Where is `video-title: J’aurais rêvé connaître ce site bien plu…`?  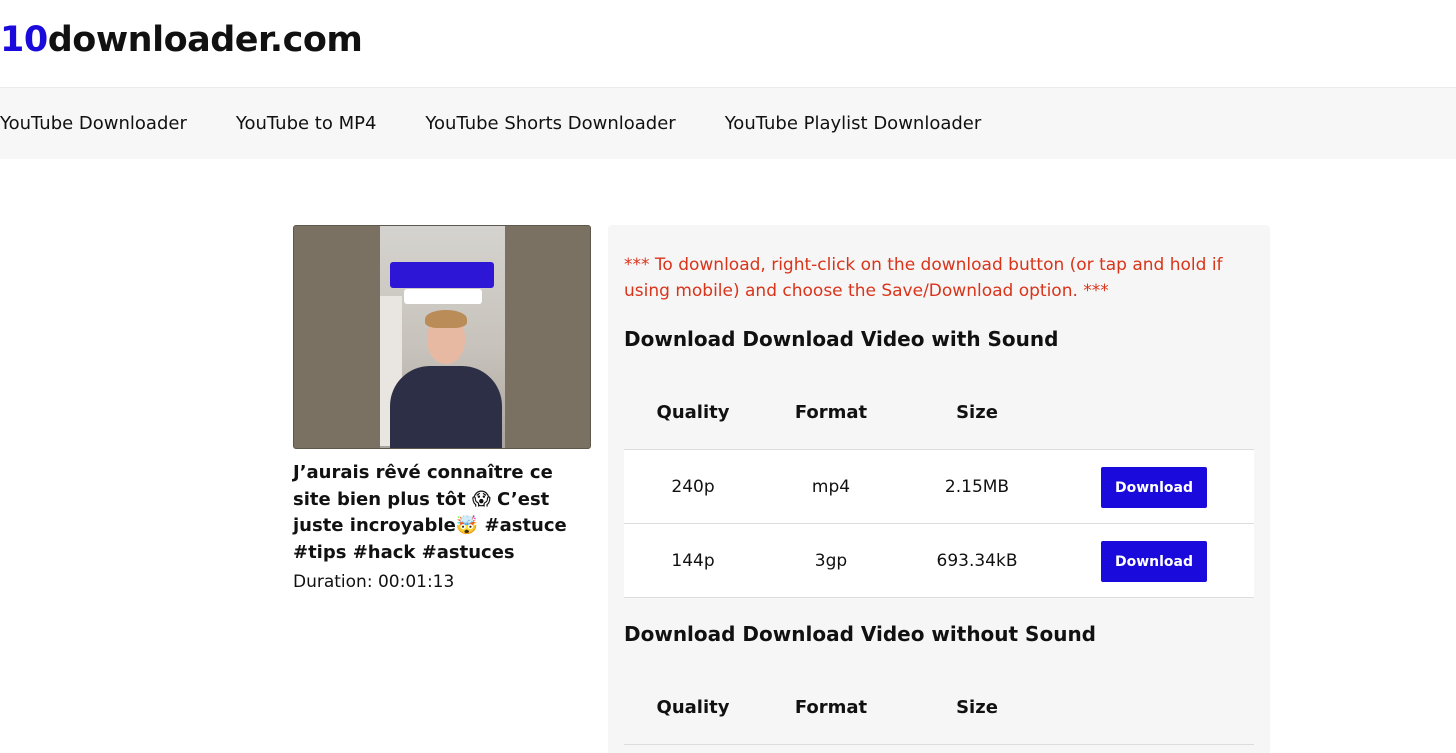 video-title: J’aurais rêvé connaître ce site bien plu… is located at coordinates (430, 512).